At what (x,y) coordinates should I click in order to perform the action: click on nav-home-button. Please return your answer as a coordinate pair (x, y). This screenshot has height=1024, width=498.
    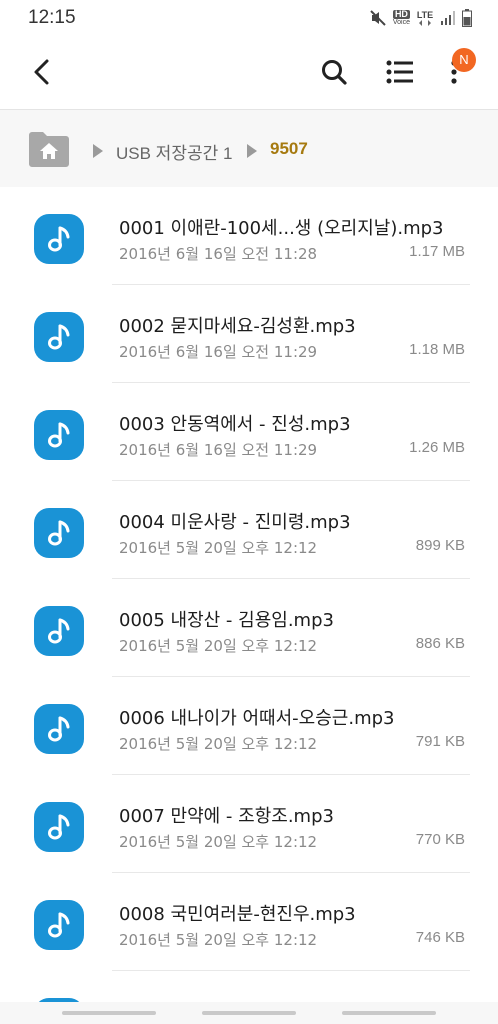
    Looking at the image, I should click on (249, 1013).